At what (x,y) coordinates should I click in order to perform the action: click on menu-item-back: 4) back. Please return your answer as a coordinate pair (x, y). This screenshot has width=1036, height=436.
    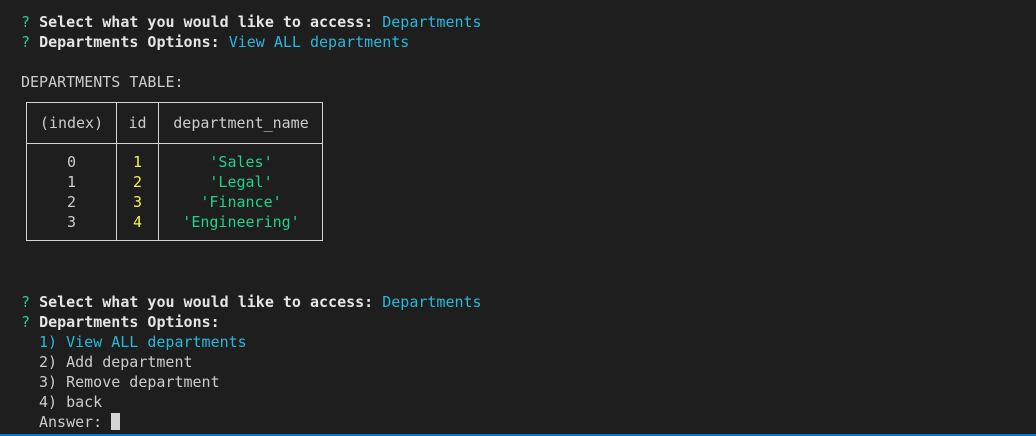
    Looking at the image, I should click on (70, 402).